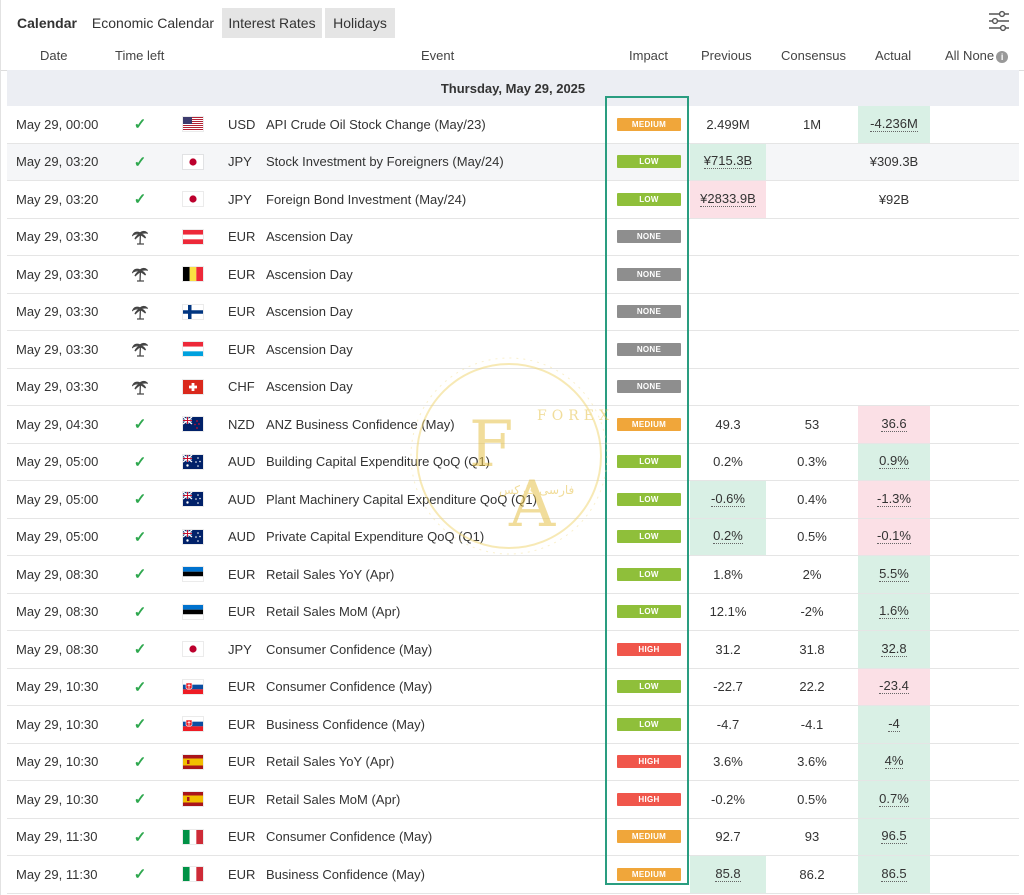 The height and width of the screenshot is (895, 1024). Describe the element at coordinates (375, 537) in the screenshot. I see `event-name-link: Private Capital Expenditure QoQ (Q1)` at that location.